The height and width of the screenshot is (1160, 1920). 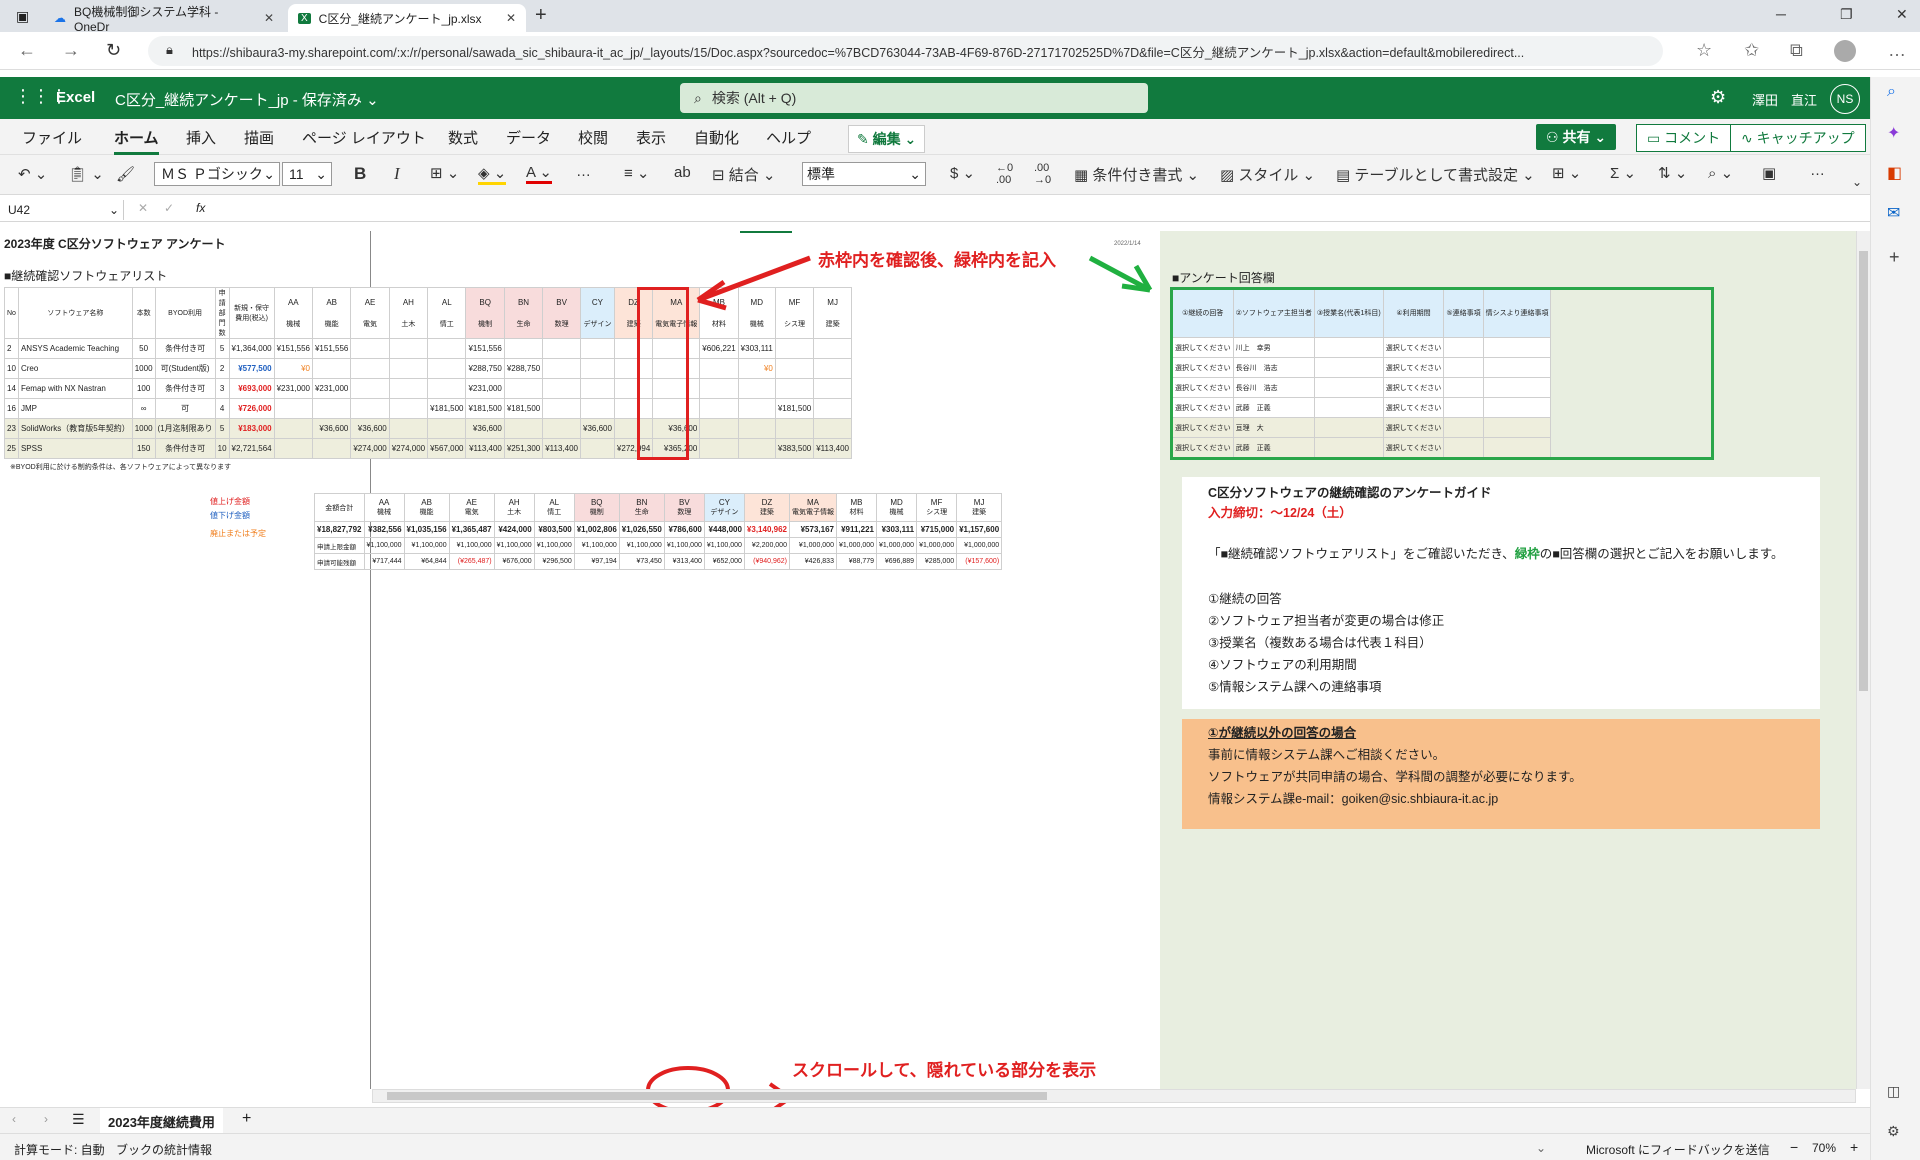 I want to click on document-title: C区分_継続アンケート_jp - 保存済み ⌄, so click(x=247, y=99).